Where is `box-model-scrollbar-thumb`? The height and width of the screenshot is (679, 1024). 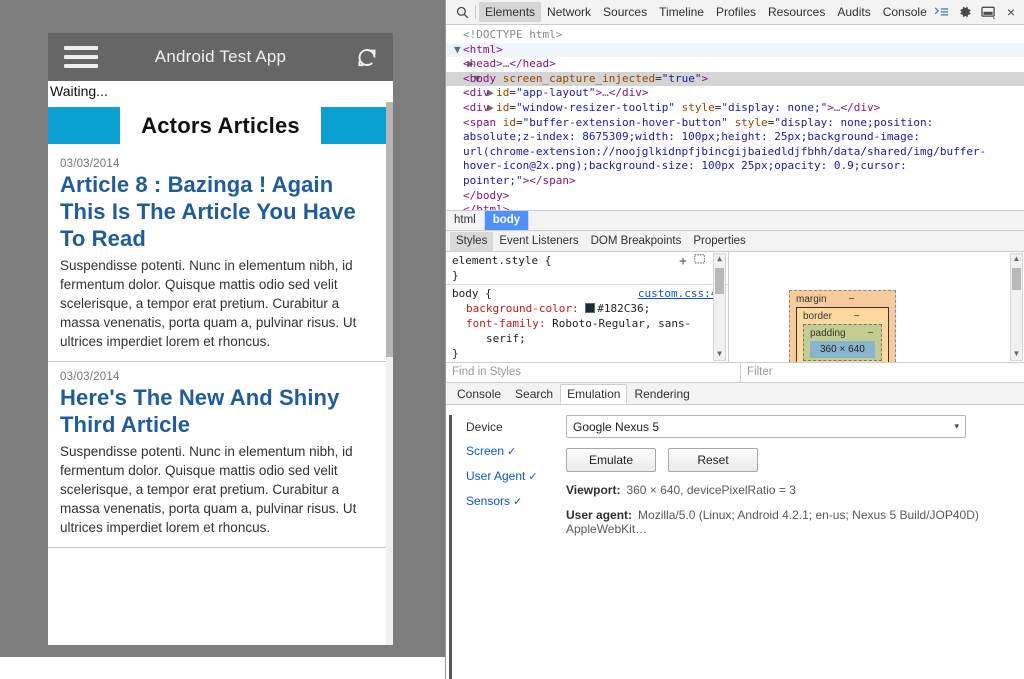 box-model-scrollbar-thumb is located at coordinates (1016, 279).